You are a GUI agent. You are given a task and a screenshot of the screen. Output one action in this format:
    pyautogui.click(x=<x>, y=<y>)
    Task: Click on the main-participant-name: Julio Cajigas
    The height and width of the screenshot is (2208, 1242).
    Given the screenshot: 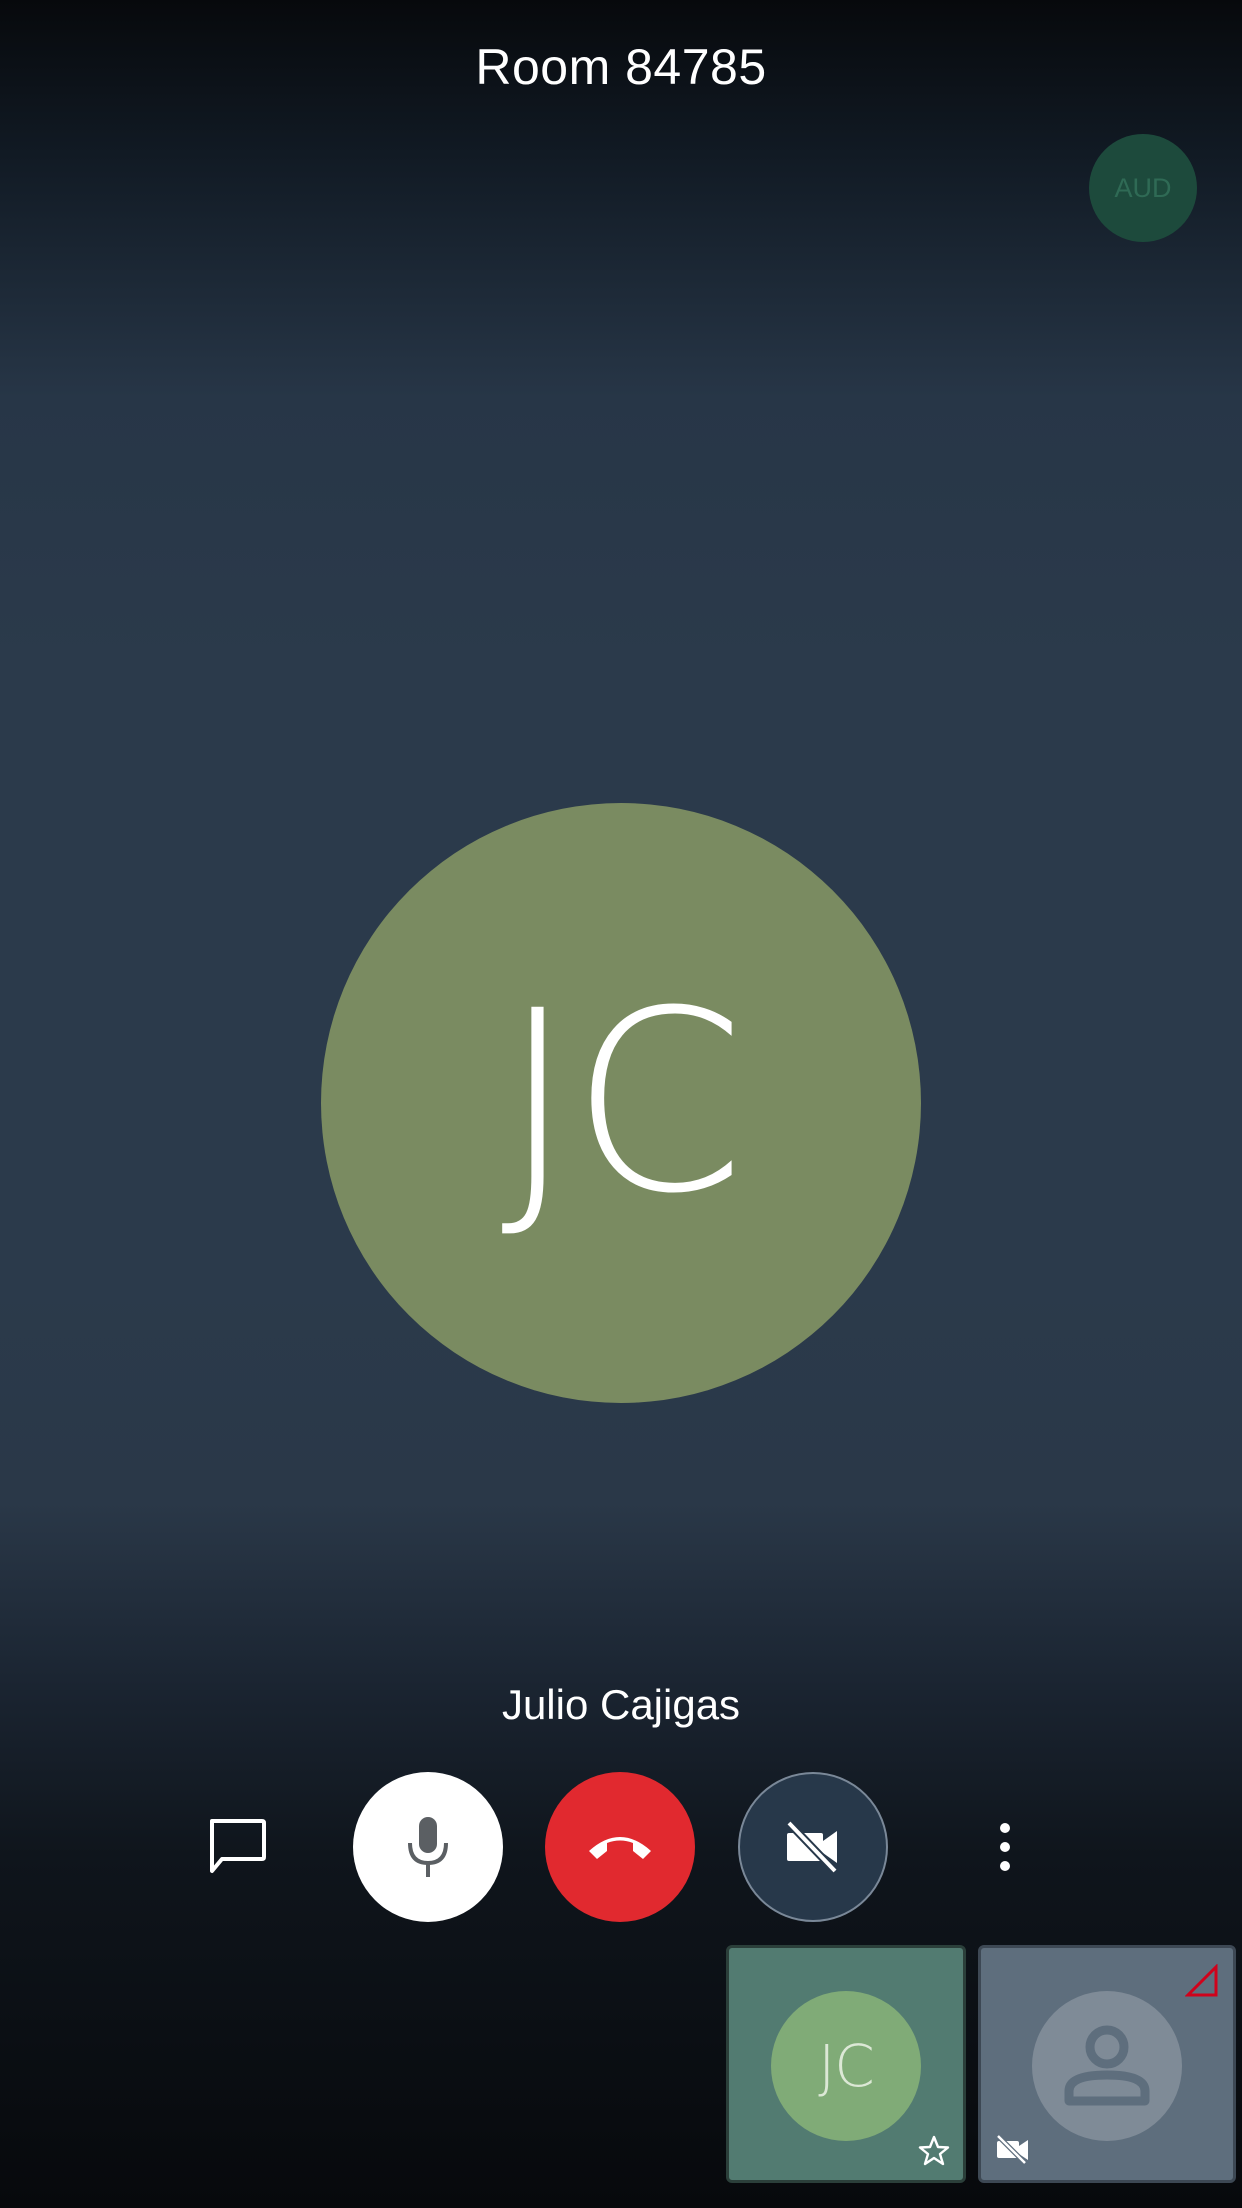 What is the action you would take?
    pyautogui.click(x=621, y=1704)
    